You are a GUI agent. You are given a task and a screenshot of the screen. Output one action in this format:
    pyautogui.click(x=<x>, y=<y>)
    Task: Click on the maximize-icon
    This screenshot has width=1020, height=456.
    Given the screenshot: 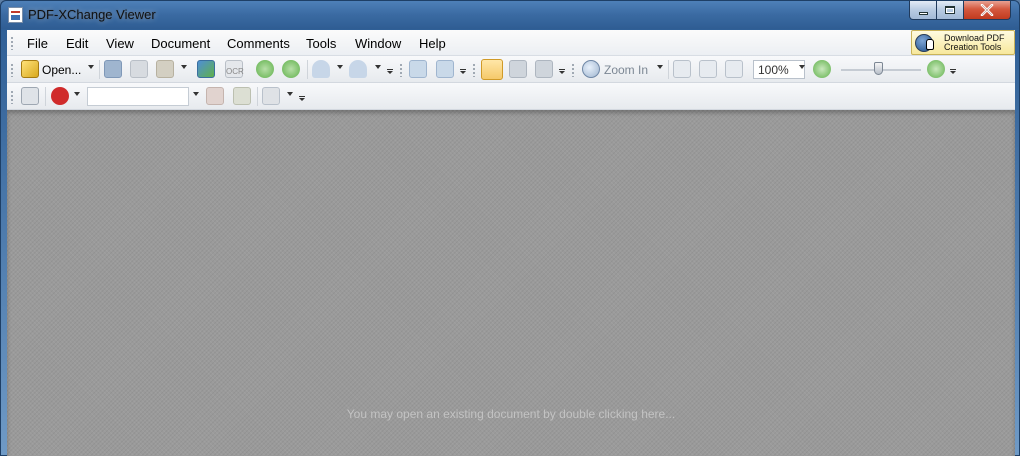 What is the action you would take?
    pyautogui.click(x=950, y=10)
    